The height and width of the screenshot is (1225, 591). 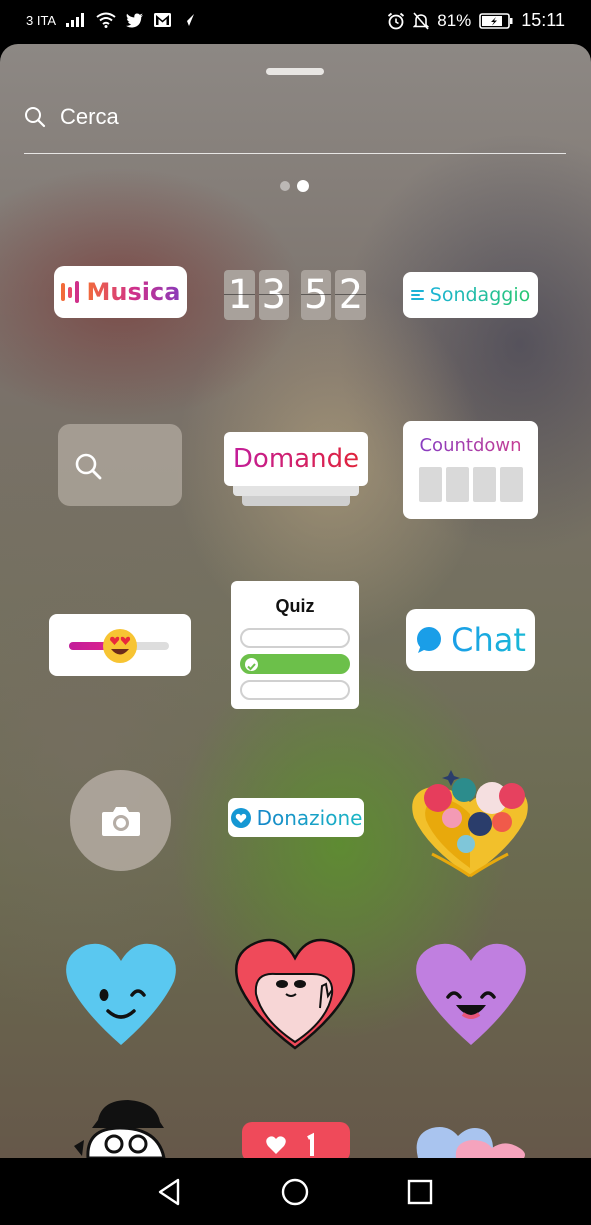 I want to click on page-dot-active, so click(x=303, y=186).